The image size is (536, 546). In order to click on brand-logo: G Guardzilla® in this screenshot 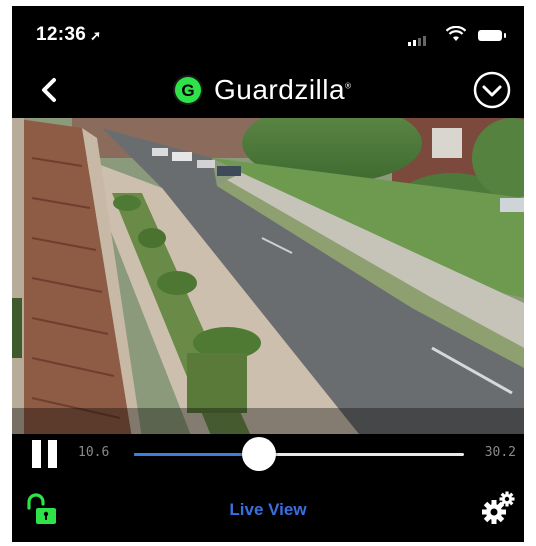, I will do `click(261, 90)`.